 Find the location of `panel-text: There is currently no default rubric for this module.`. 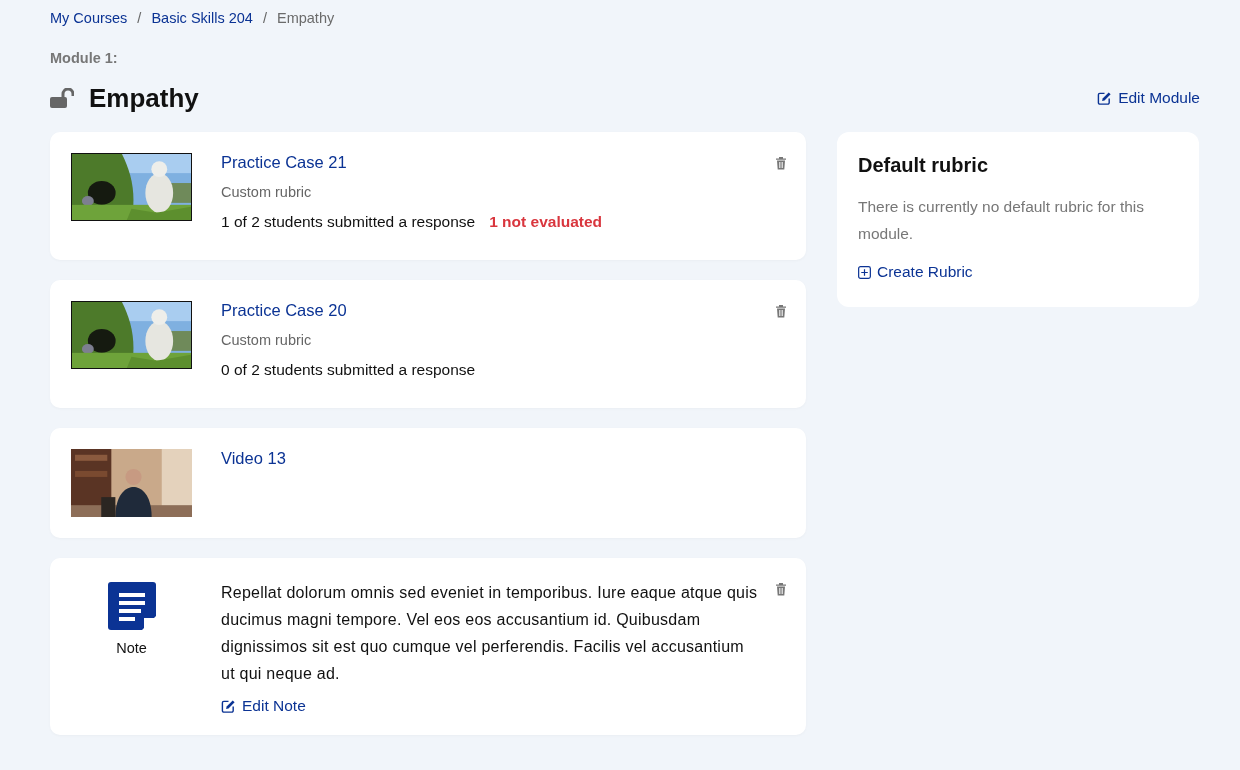

panel-text: There is currently no default rubric for this module. is located at coordinates (1001, 220).